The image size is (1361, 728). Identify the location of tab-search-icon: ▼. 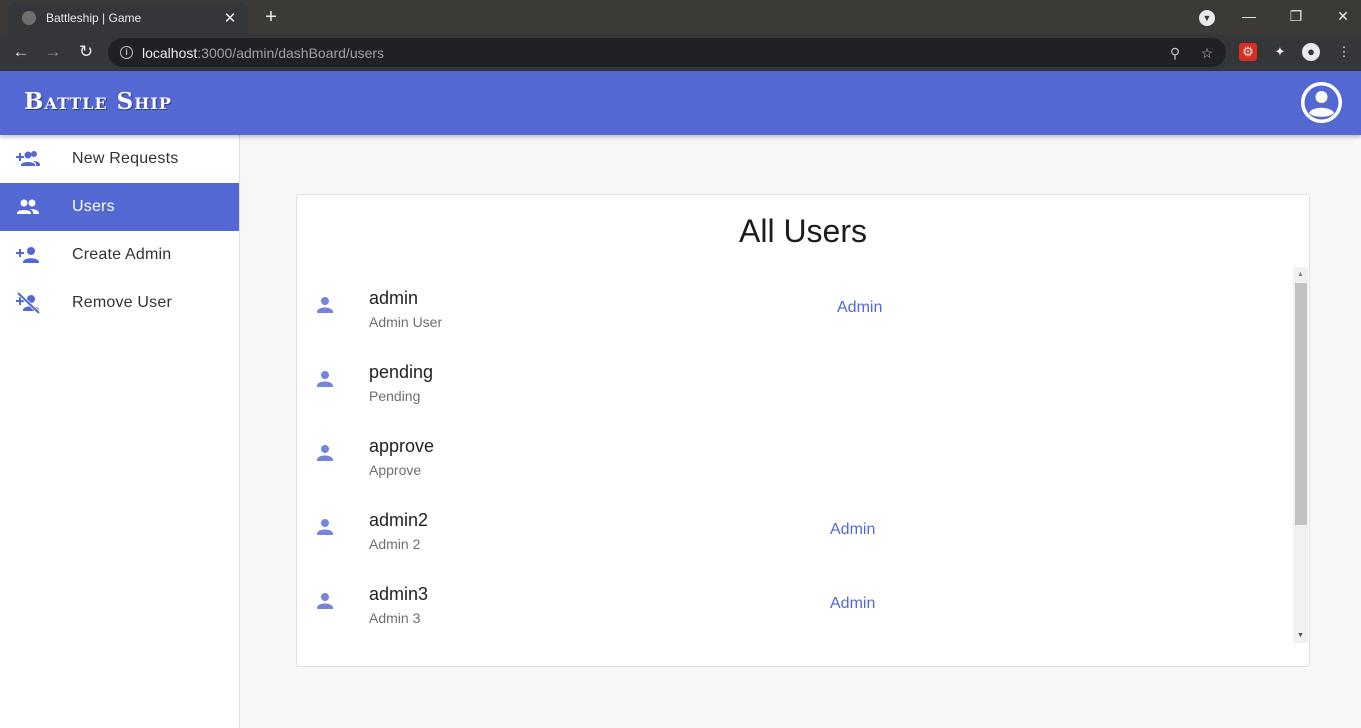
(1207, 18).